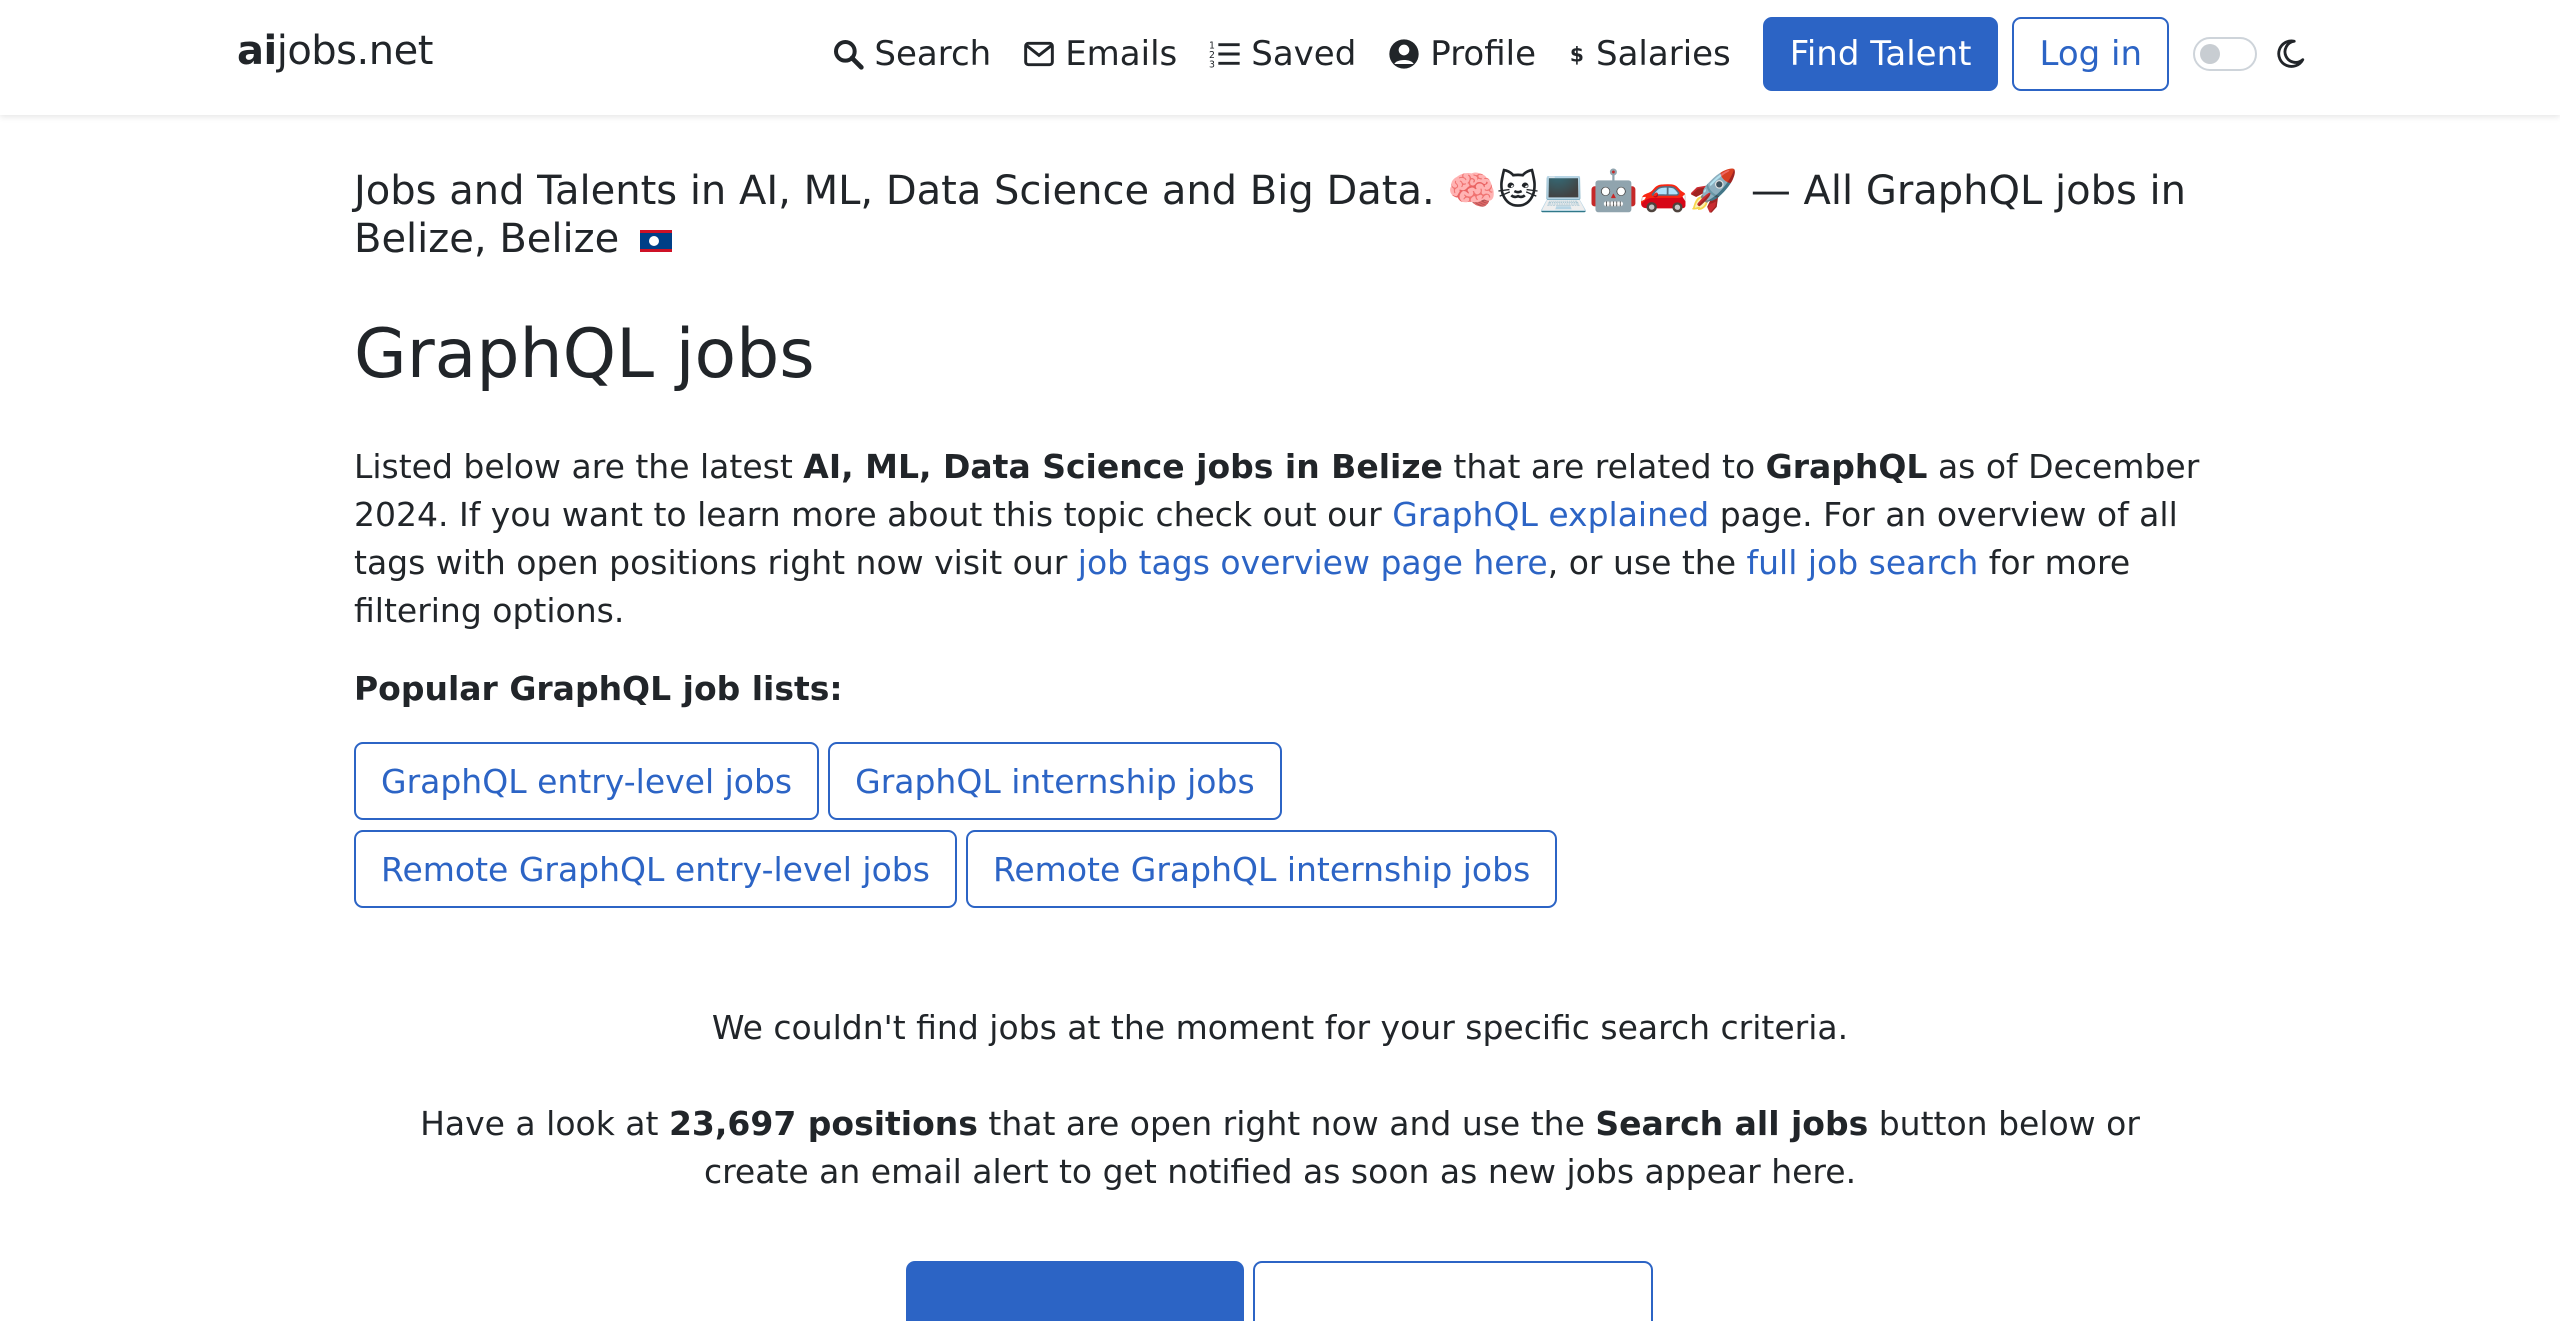 This screenshot has width=2560, height=1321. I want to click on moon-icon, so click(2290, 54).